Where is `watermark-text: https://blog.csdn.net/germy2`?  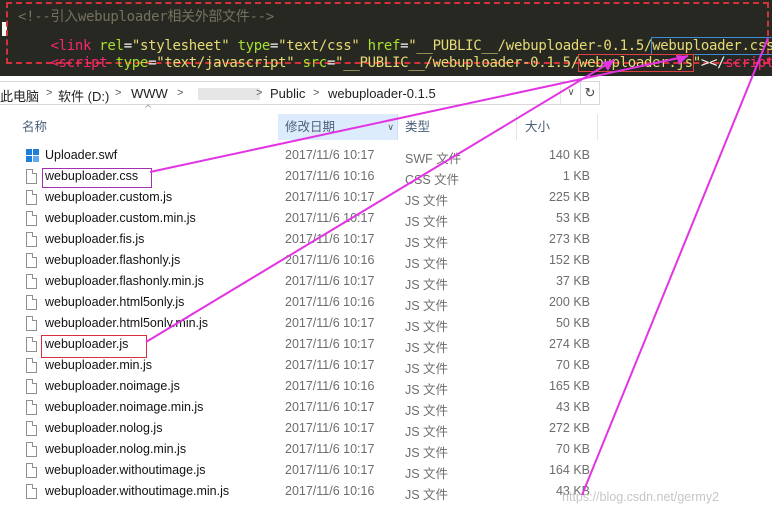
watermark-text: https://blog.csdn.net/germy2 is located at coordinates (641, 497).